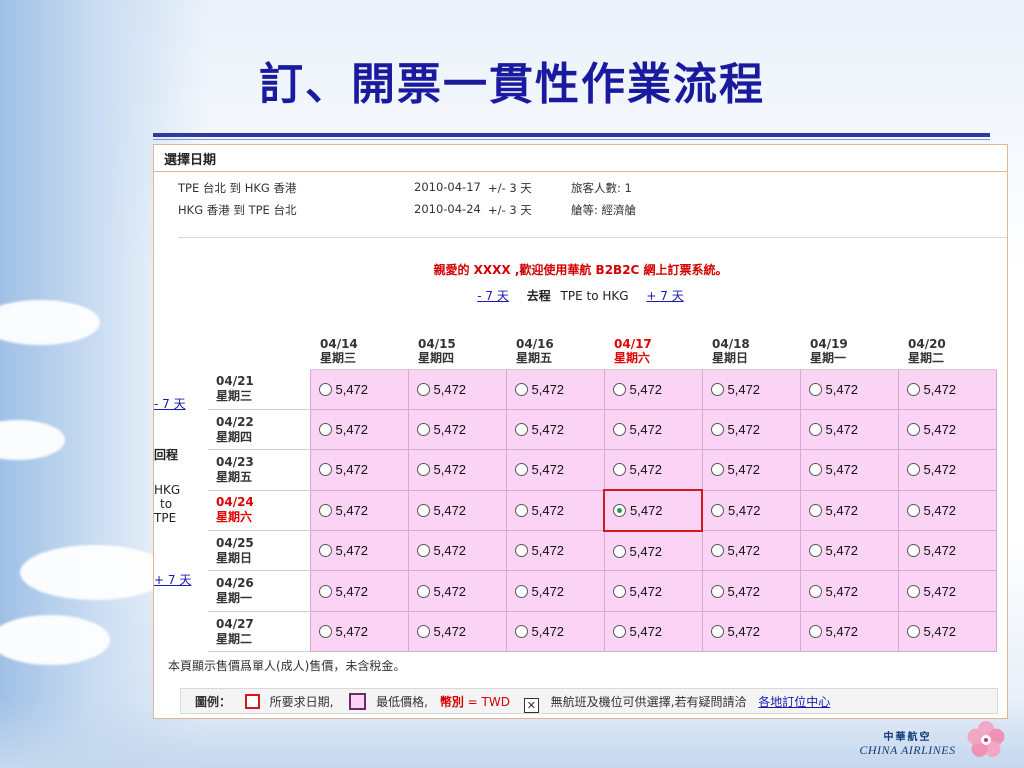 This screenshot has height=768, width=1024. Describe the element at coordinates (172, 579) in the screenshot. I see `return-next-7-days-link: + 7 天` at that location.